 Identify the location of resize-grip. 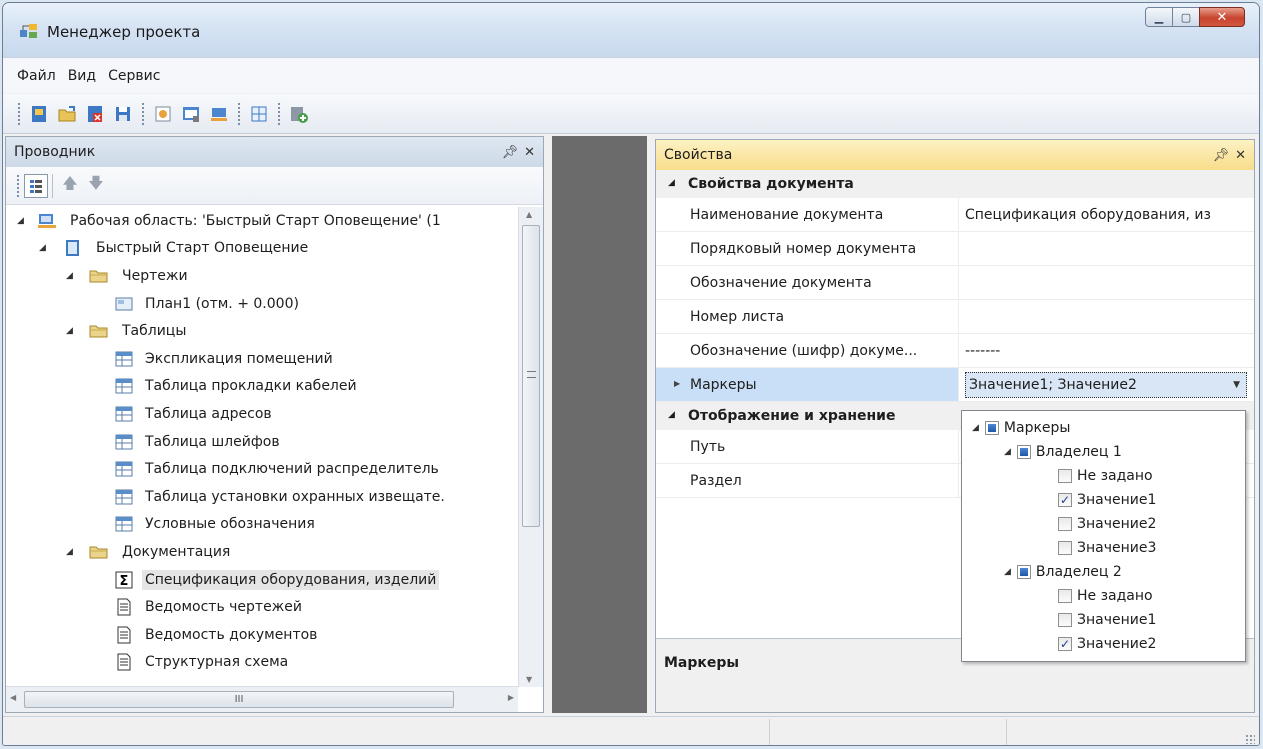
(1250, 739).